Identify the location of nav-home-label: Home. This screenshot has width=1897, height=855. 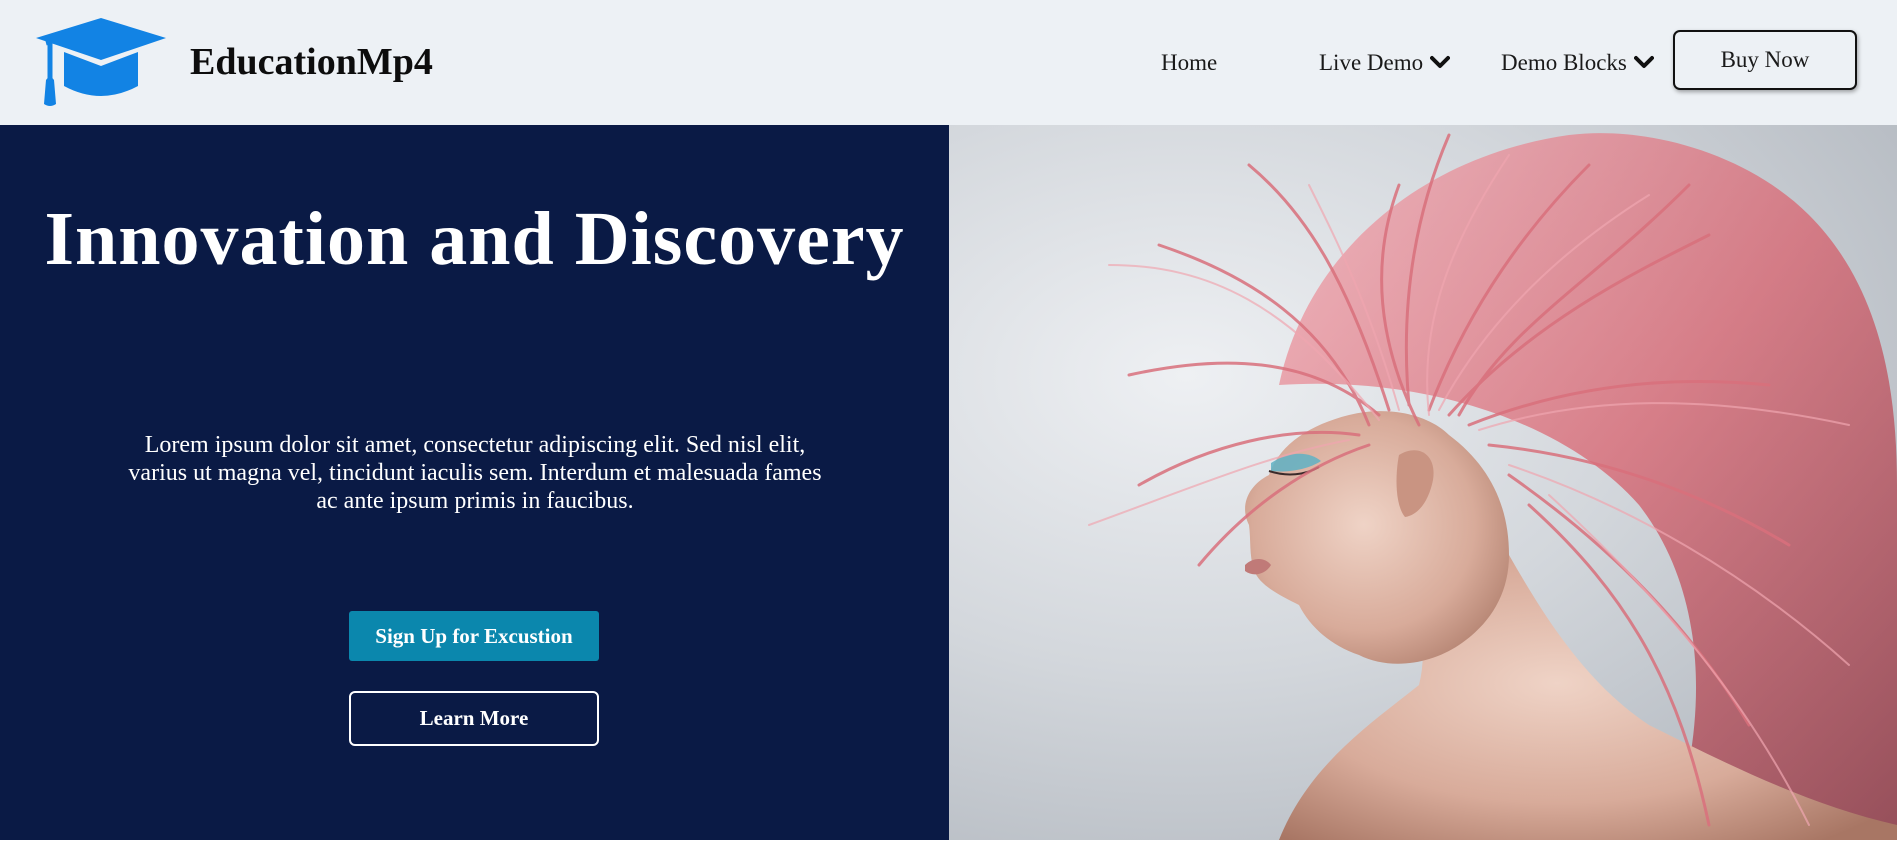
(1189, 62).